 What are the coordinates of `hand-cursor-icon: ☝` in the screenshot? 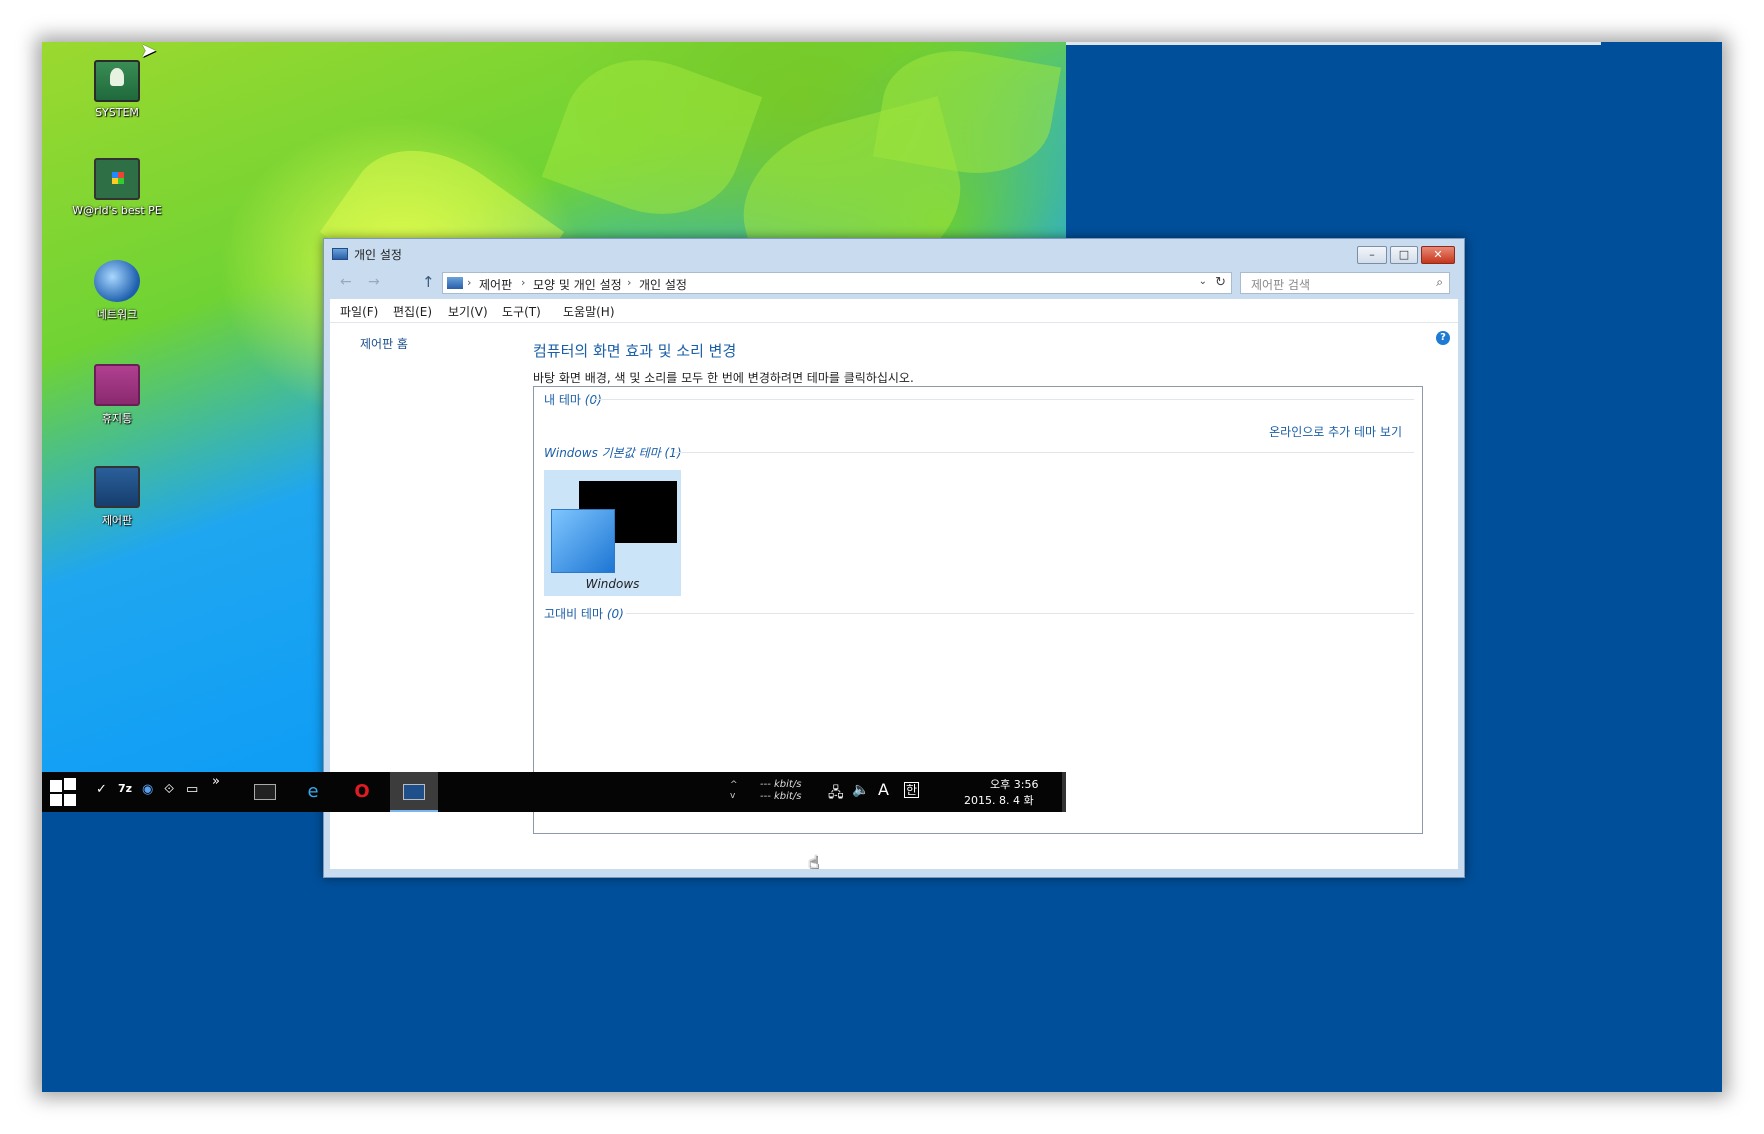 It's located at (813, 862).